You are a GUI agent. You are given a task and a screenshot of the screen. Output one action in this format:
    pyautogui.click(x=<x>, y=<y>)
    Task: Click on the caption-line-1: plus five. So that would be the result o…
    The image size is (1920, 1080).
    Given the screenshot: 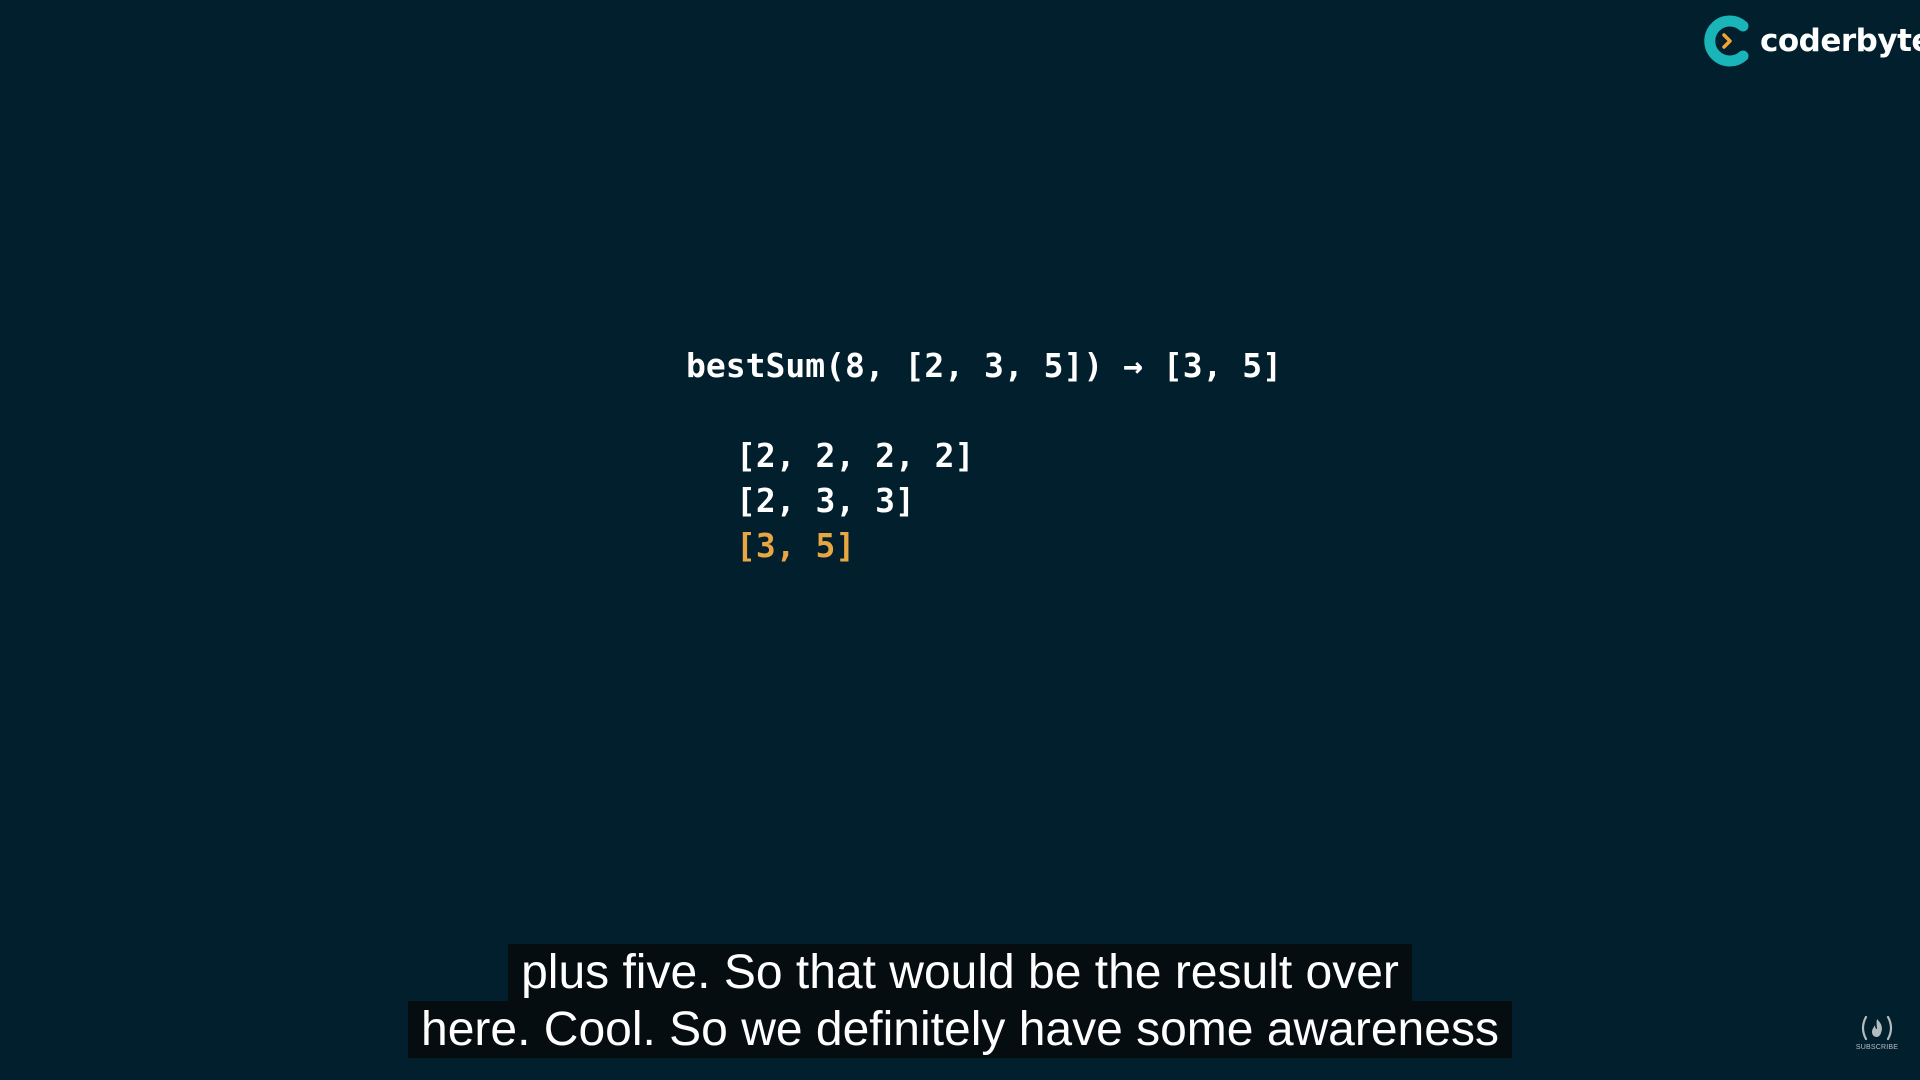 What is the action you would take?
    pyautogui.click(x=960, y=972)
    